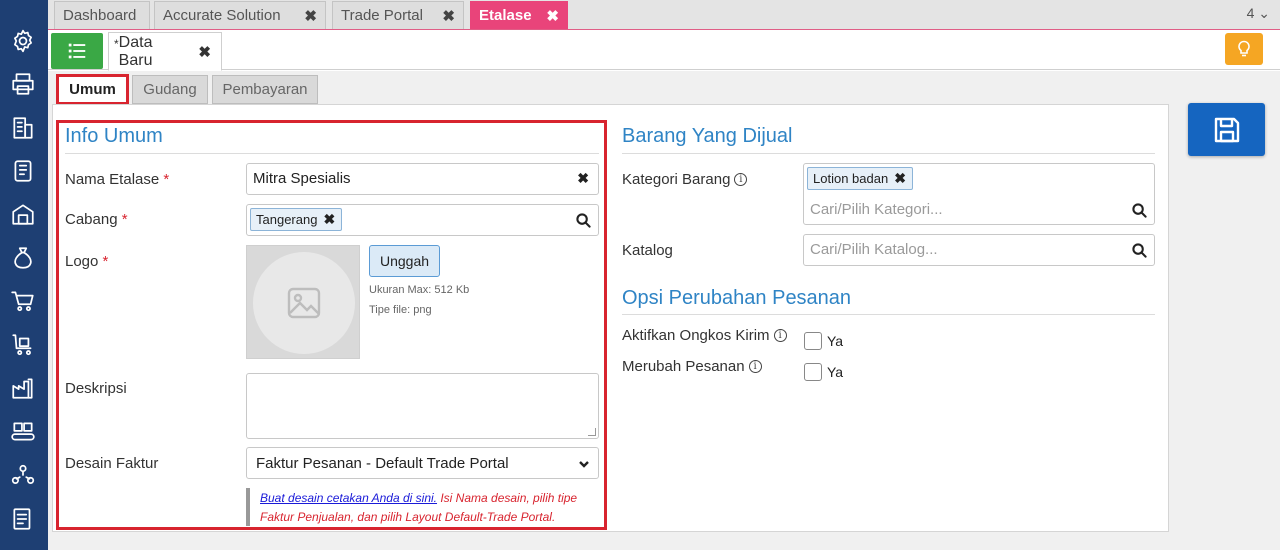 The height and width of the screenshot is (550, 1280). I want to click on save-icon, so click(1226, 129).